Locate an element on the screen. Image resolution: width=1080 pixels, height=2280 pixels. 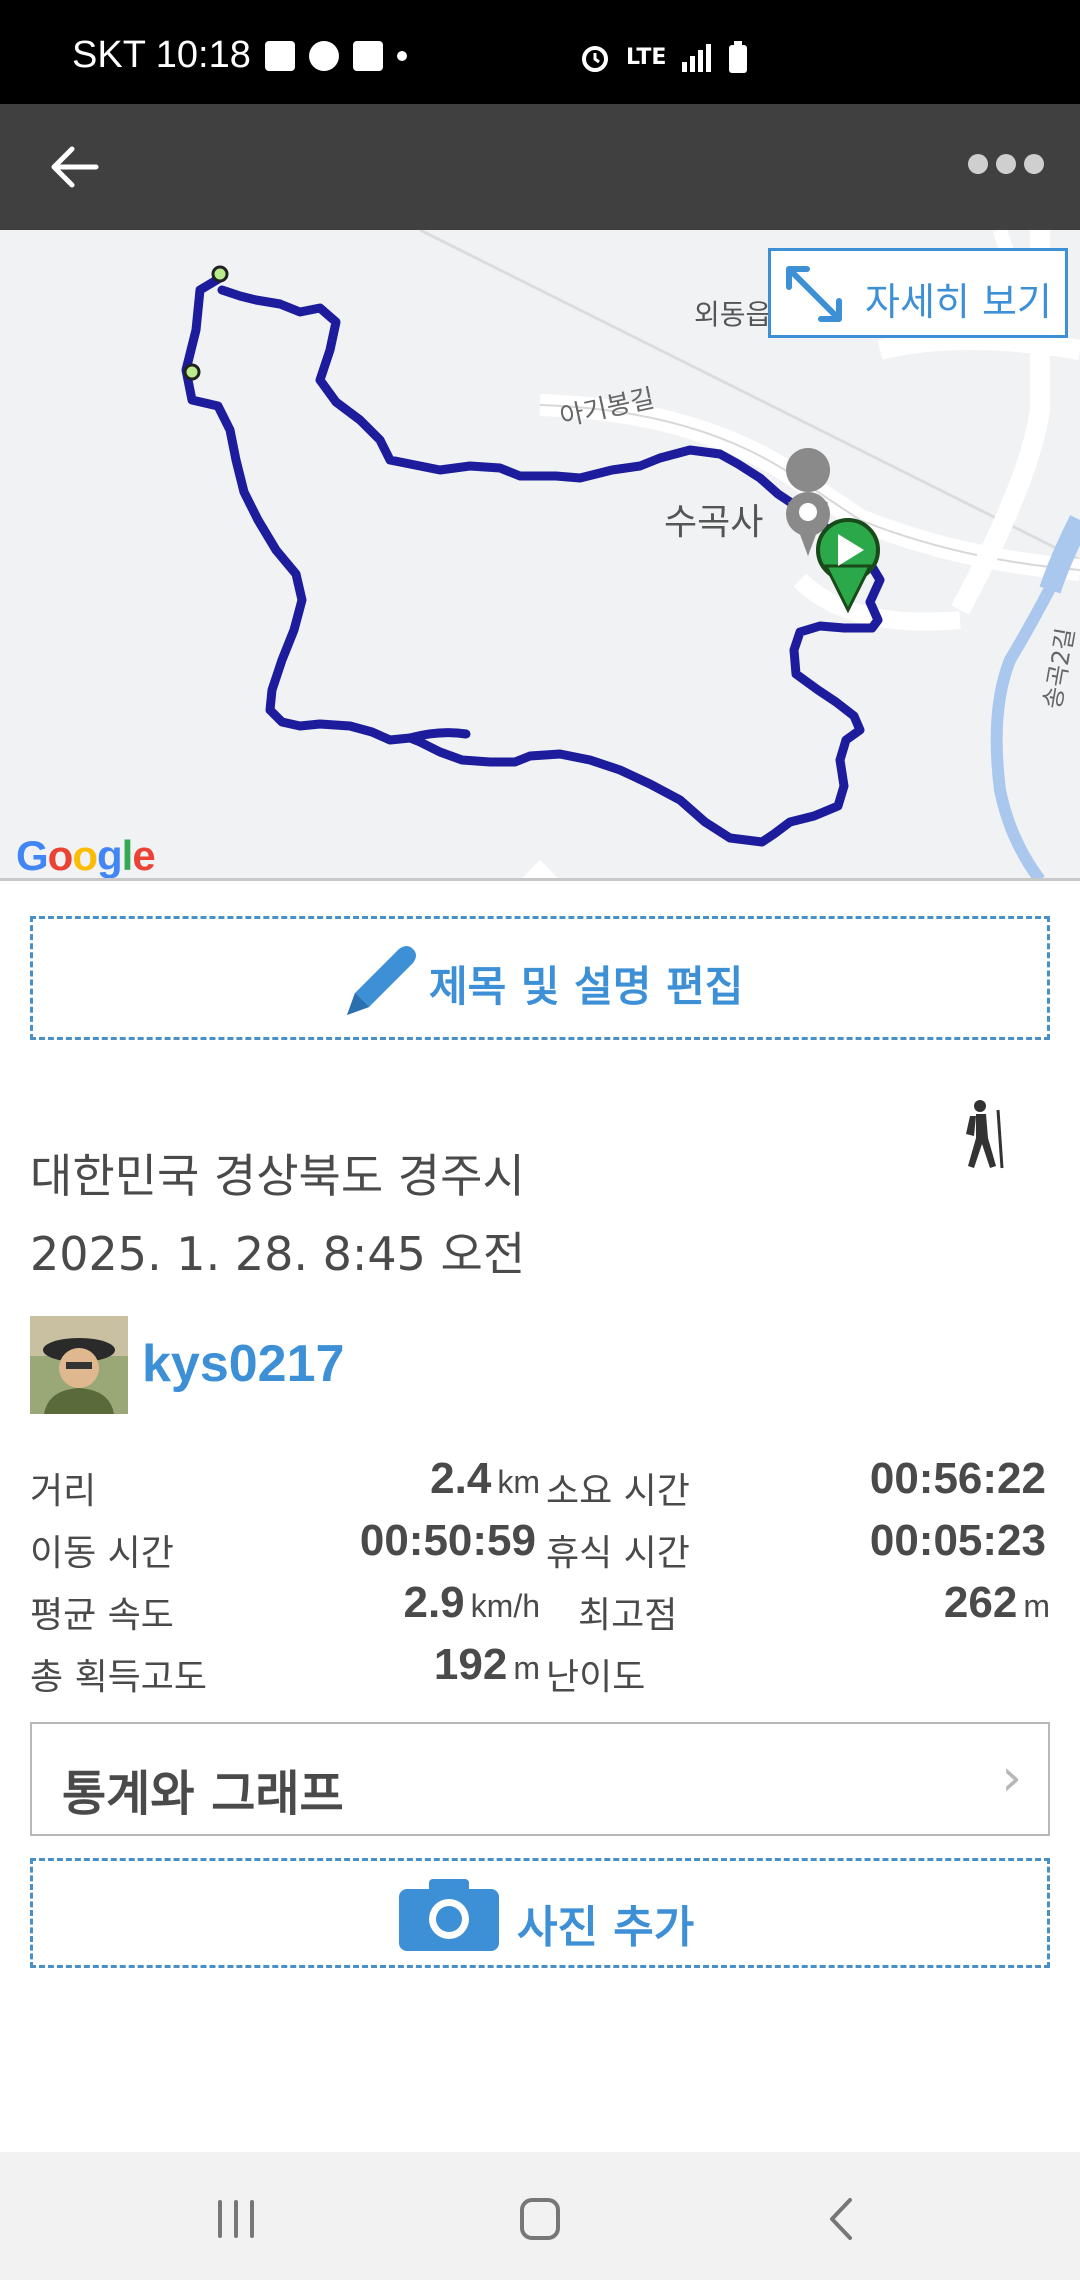
stats-graph-button: 통계와 그래프 › is located at coordinates (540, 1779).